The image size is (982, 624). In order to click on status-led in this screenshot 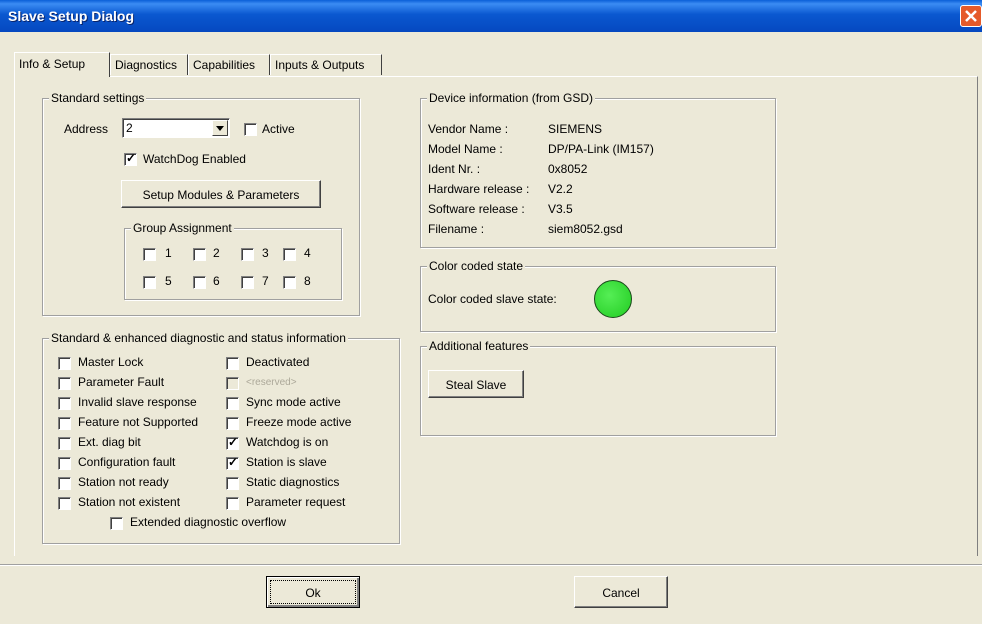, I will do `click(613, 299)`.